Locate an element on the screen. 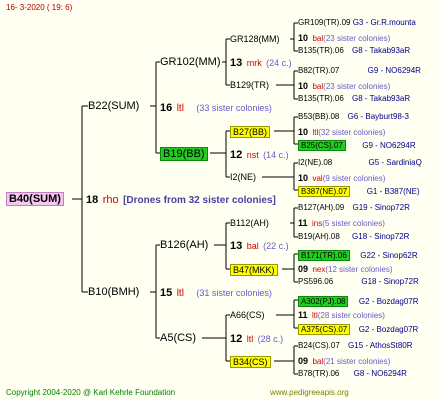  right-name: B24(CS).07 is located at coordinates (319, 345).